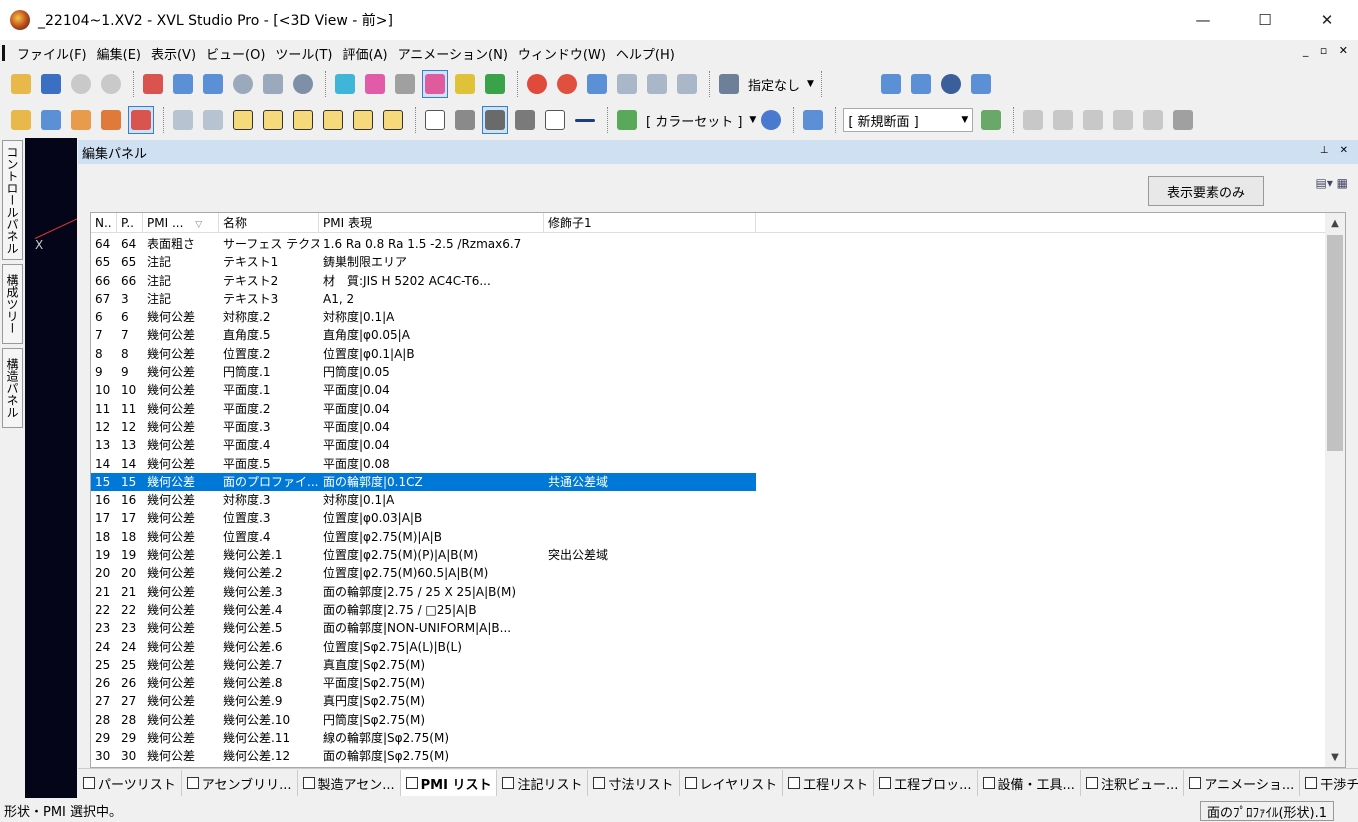 Image resolution: width=1358 pixels, height=822 pixels. Describe the element at coordinates (183, 120) in the screenshot. I see `pick-button` at that location.